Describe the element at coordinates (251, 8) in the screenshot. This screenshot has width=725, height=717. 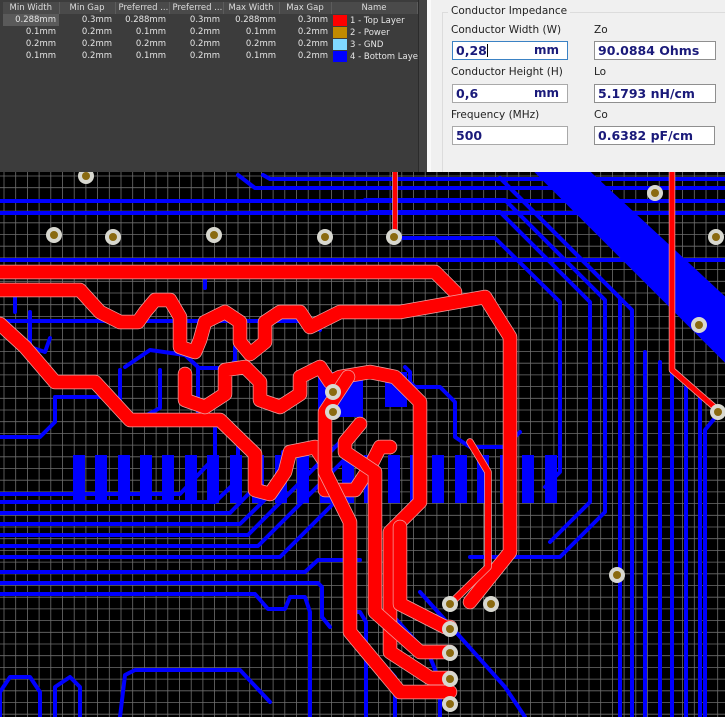
I see `column-header-max-width: Max Width` at that location.